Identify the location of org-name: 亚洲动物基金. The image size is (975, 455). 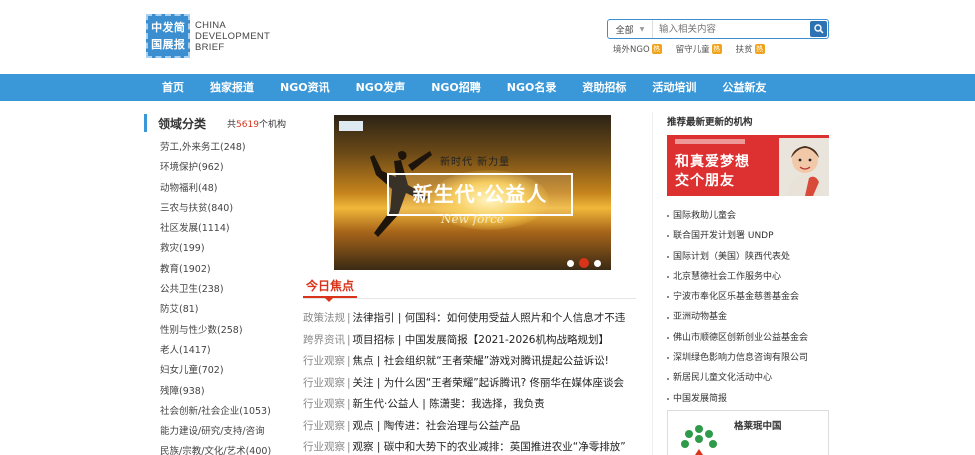
(700, 317).